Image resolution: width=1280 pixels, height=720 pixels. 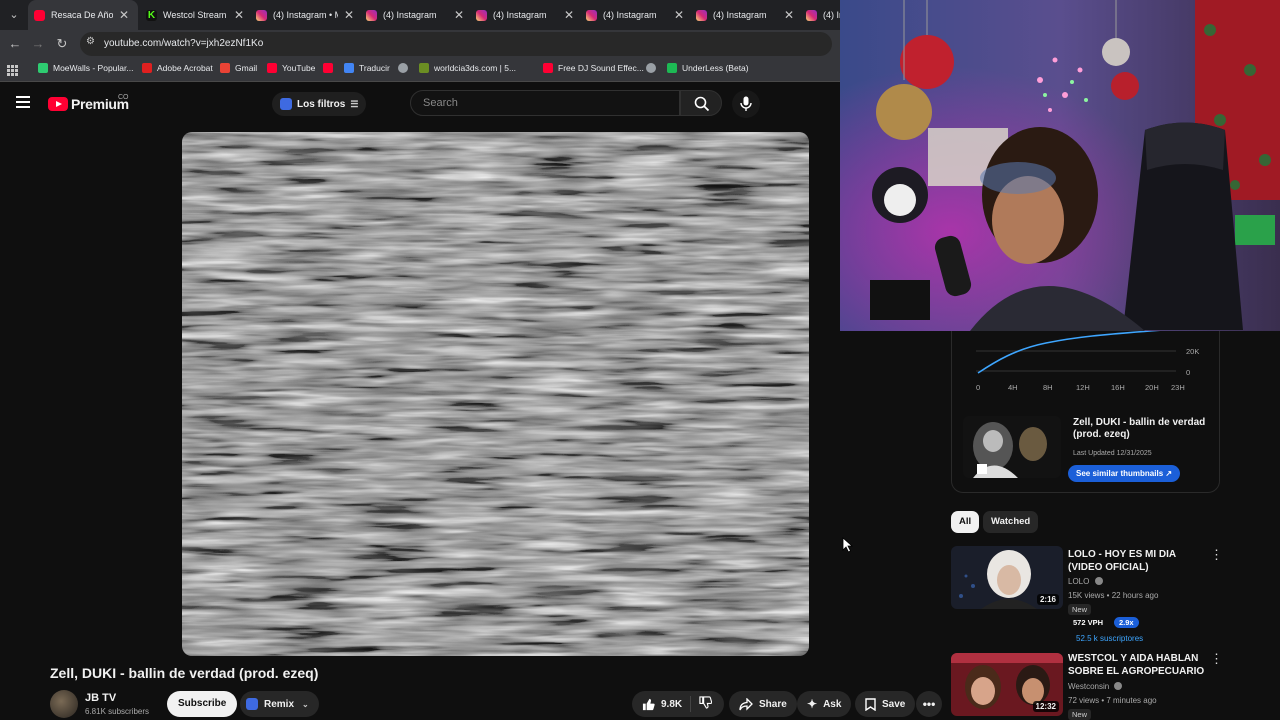 What do you see at coordinates (702, 704) in the screenshot?
I see `dislike-button` at bounding box center [702, 704].